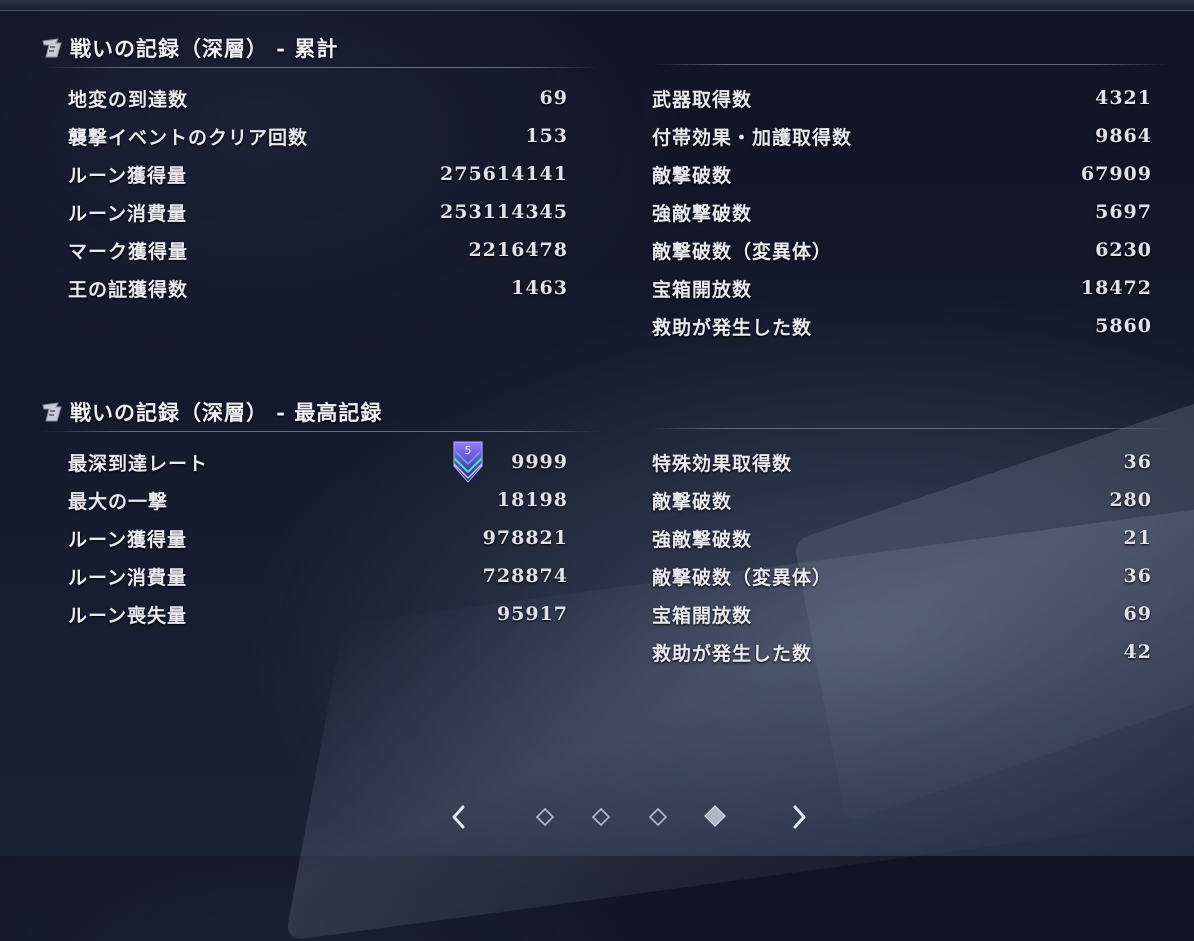  I want to click on stat-row: 敵撃破数（変異体） 6230, so click(902, 250).